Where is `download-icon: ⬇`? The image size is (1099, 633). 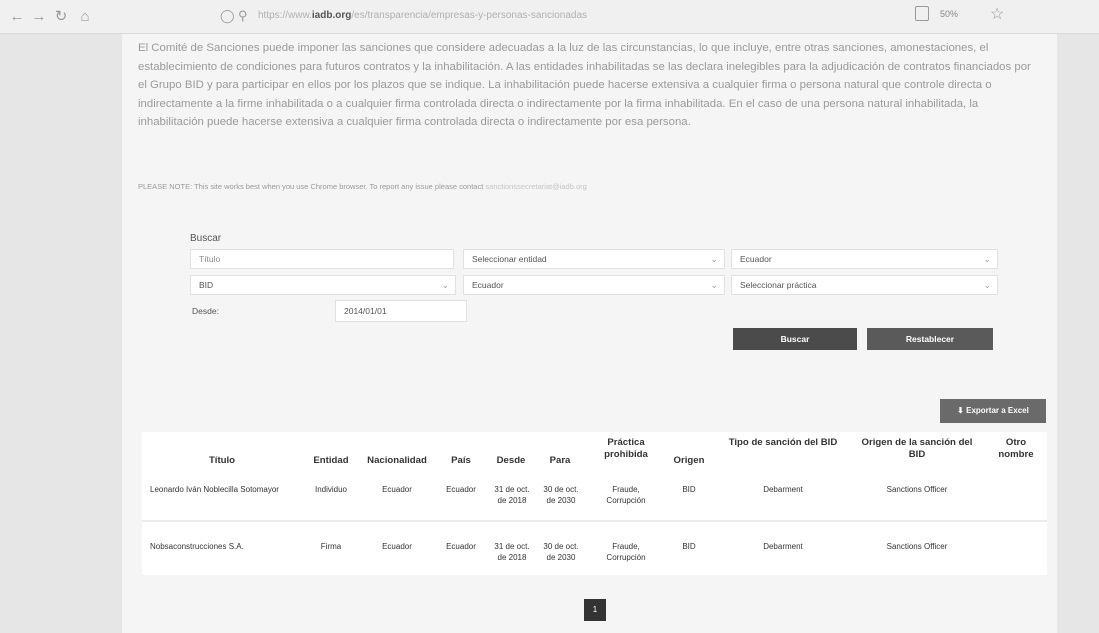
download-icon: ⬇ is located at coordinates (960, 410).